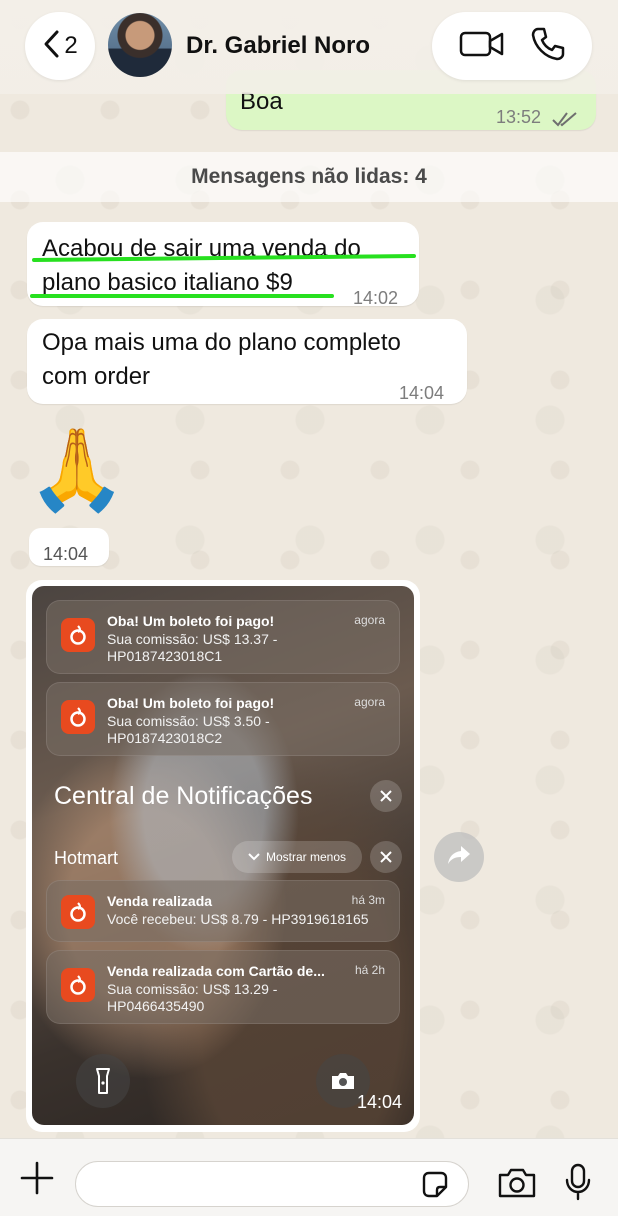 Image resolution: width=618 pixels, height=1216 pixels. What do you see at coordinates (368, 900) in the screenshot?
I see `notification-time: há 3m` at bounding box center [368, 900].